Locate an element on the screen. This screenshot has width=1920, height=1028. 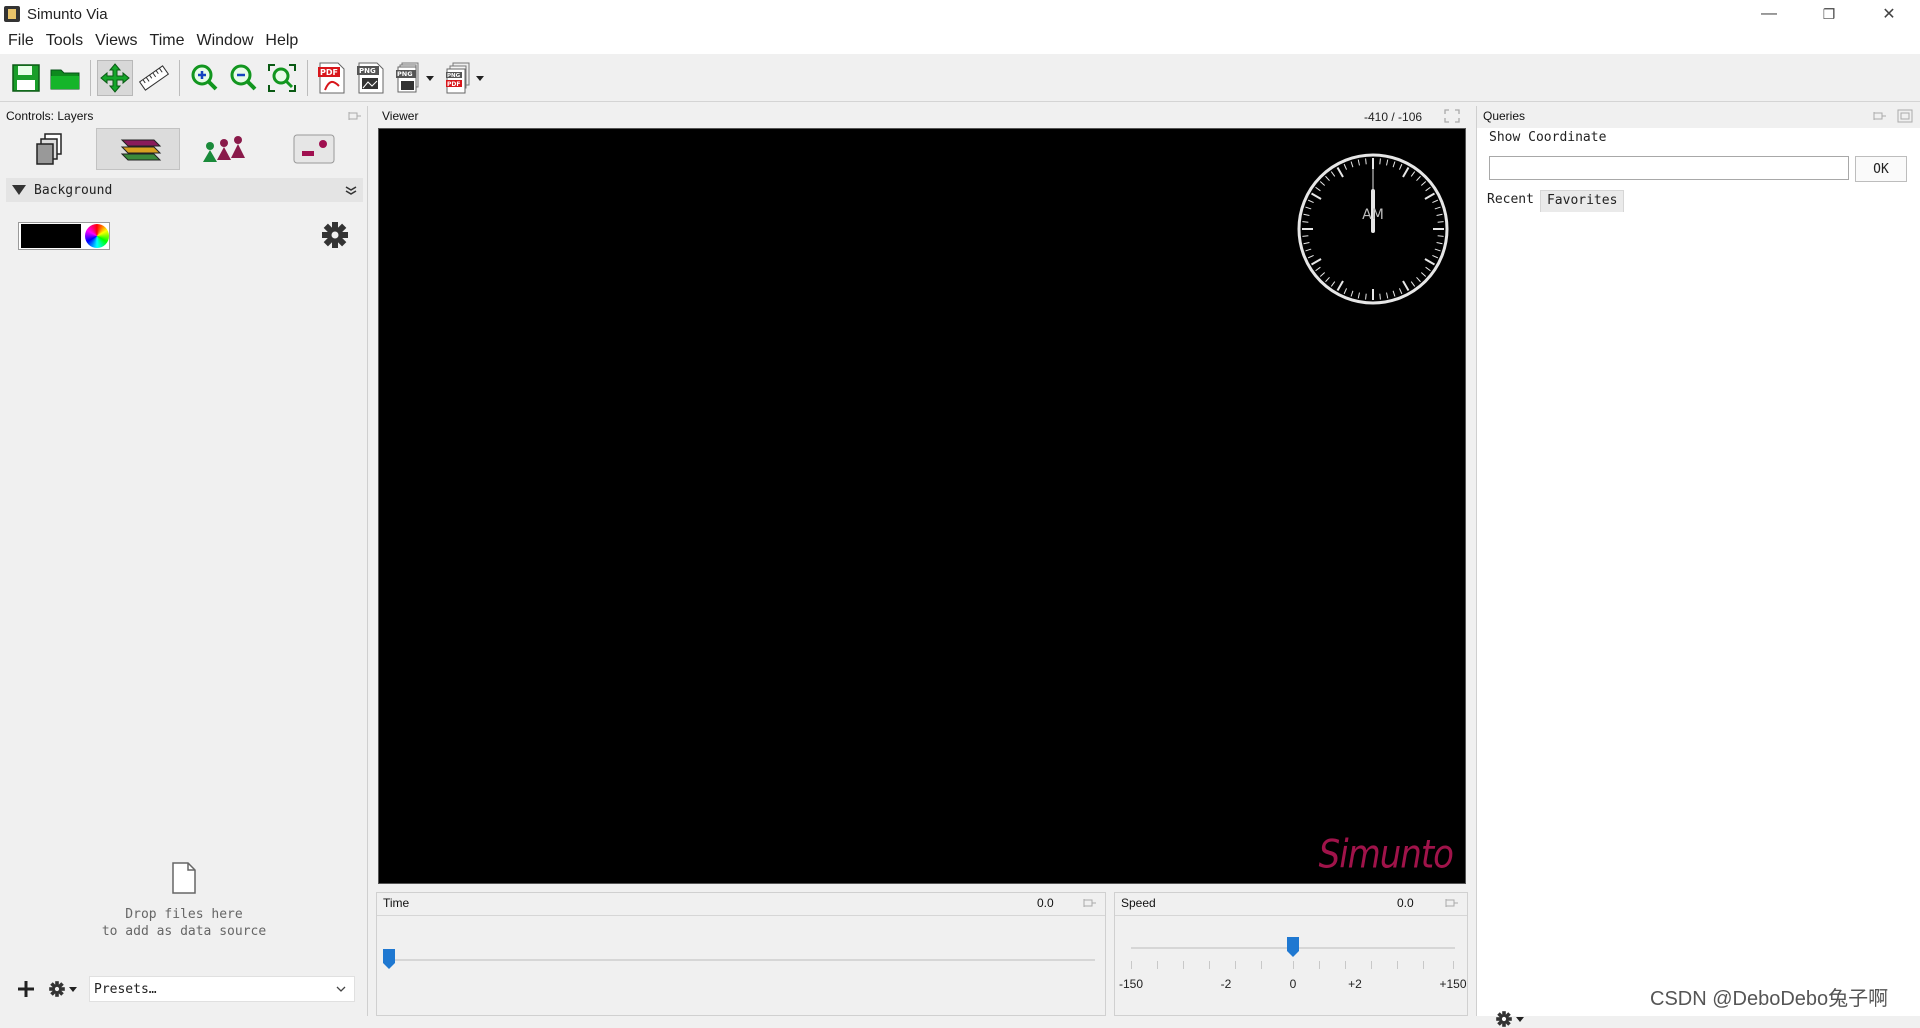
export-png-button: PNG is located at coordinates (371, 78).